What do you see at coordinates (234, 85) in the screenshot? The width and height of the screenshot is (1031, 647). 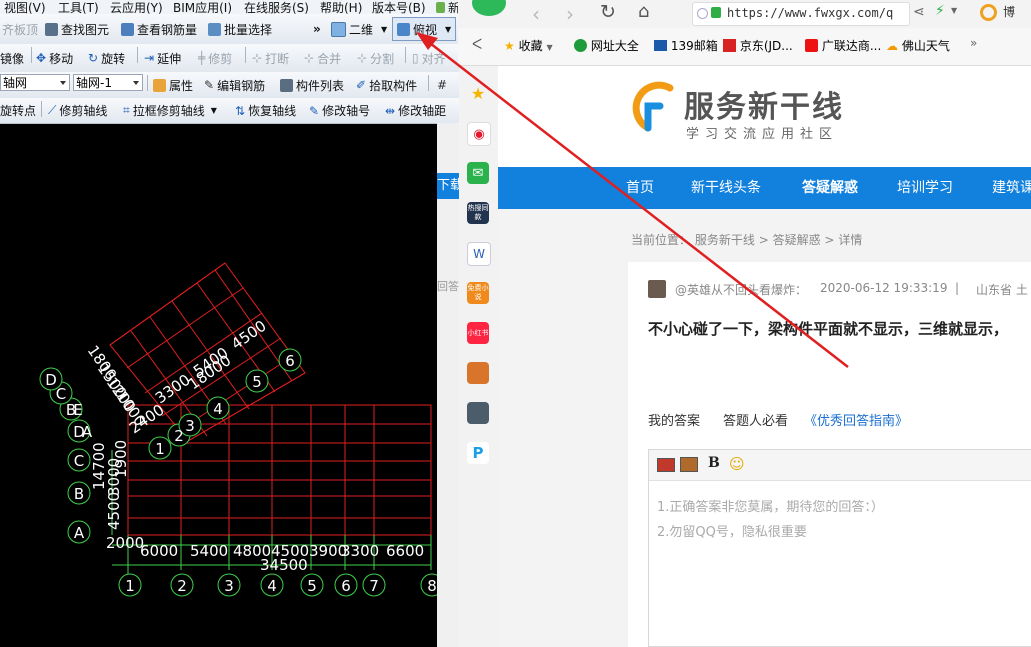 I see `edit-rebar-button: ✎ 编辑钢筋` at bounding box center [234, 85].